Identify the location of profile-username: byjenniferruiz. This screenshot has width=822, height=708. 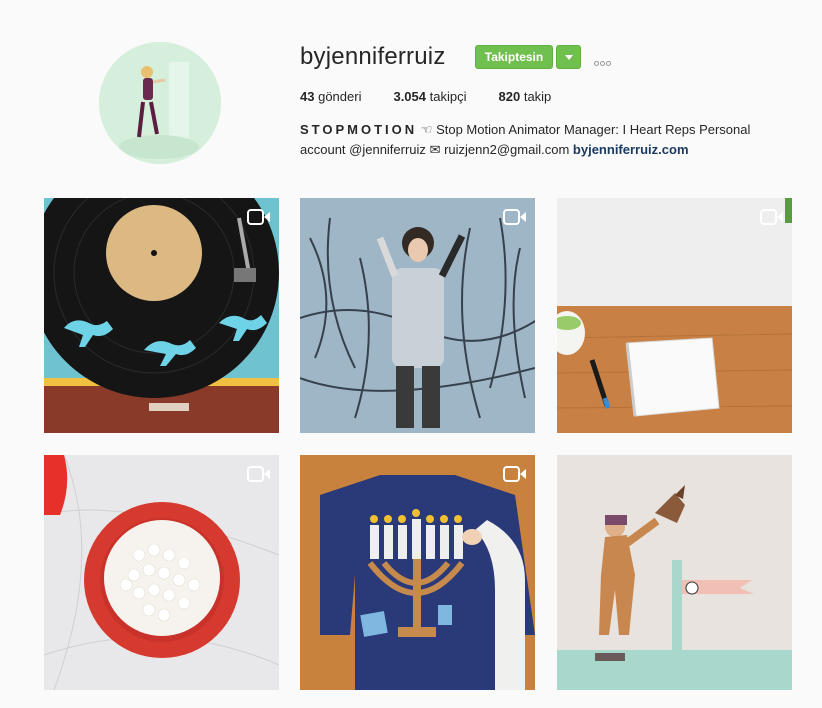
(373, 56).